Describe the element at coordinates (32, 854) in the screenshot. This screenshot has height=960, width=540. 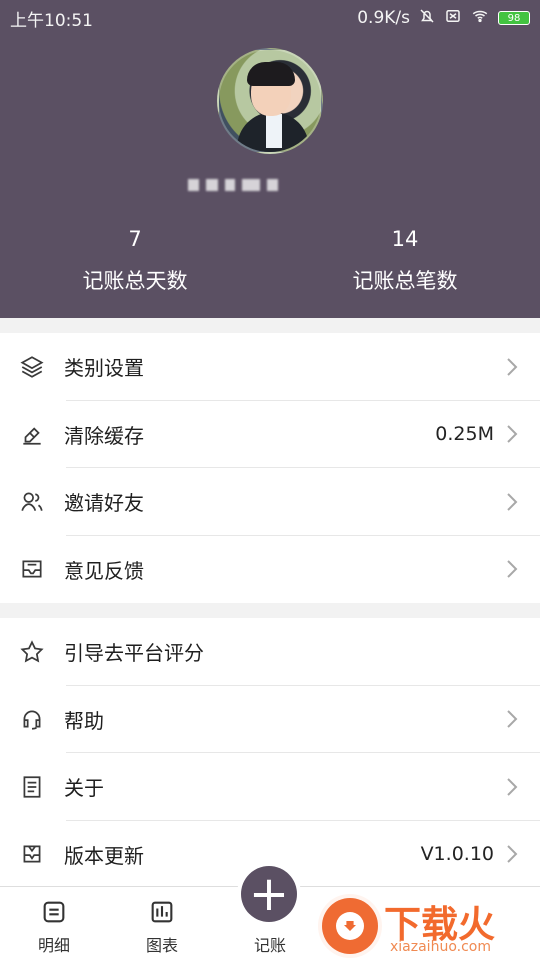
I see `package-icon` at that location.